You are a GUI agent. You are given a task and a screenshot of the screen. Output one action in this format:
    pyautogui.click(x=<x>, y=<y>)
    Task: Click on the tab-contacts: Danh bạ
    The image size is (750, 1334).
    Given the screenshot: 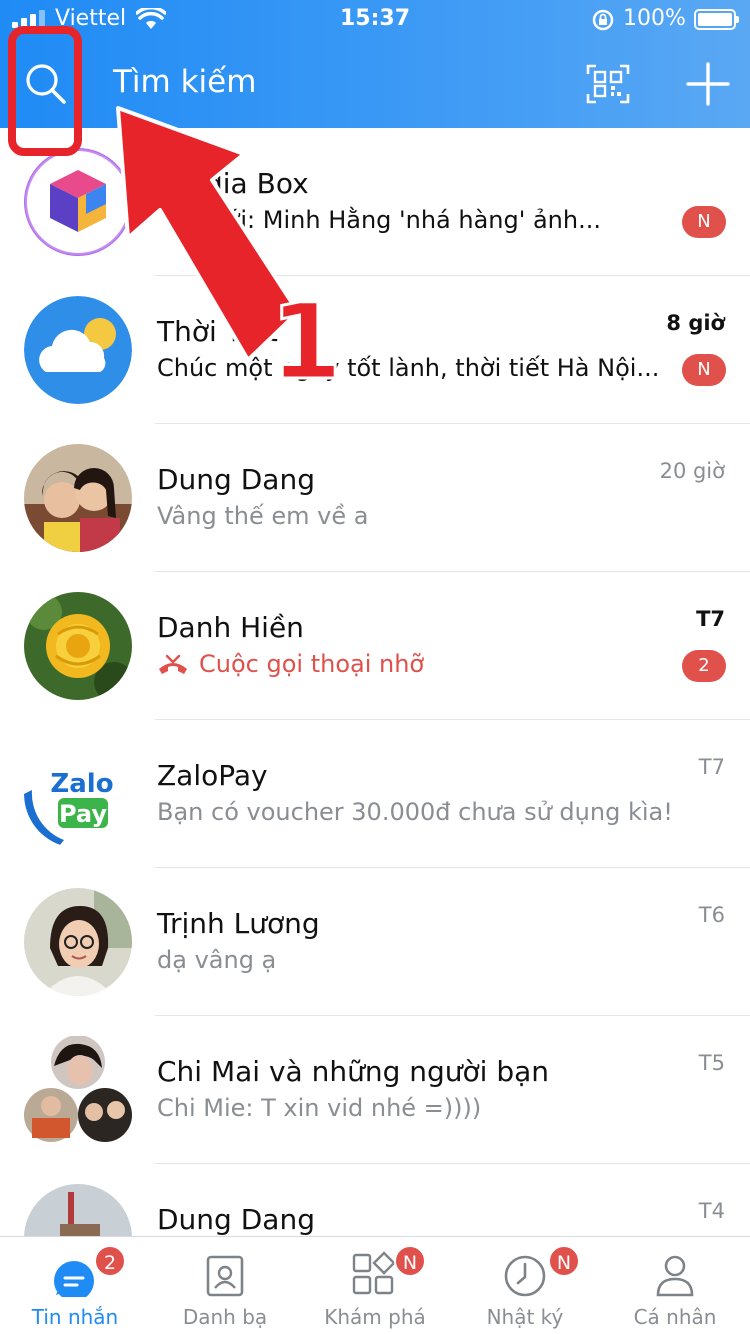 What is the action you would take?
    pyautogui.click(x=225, y=1285)
    